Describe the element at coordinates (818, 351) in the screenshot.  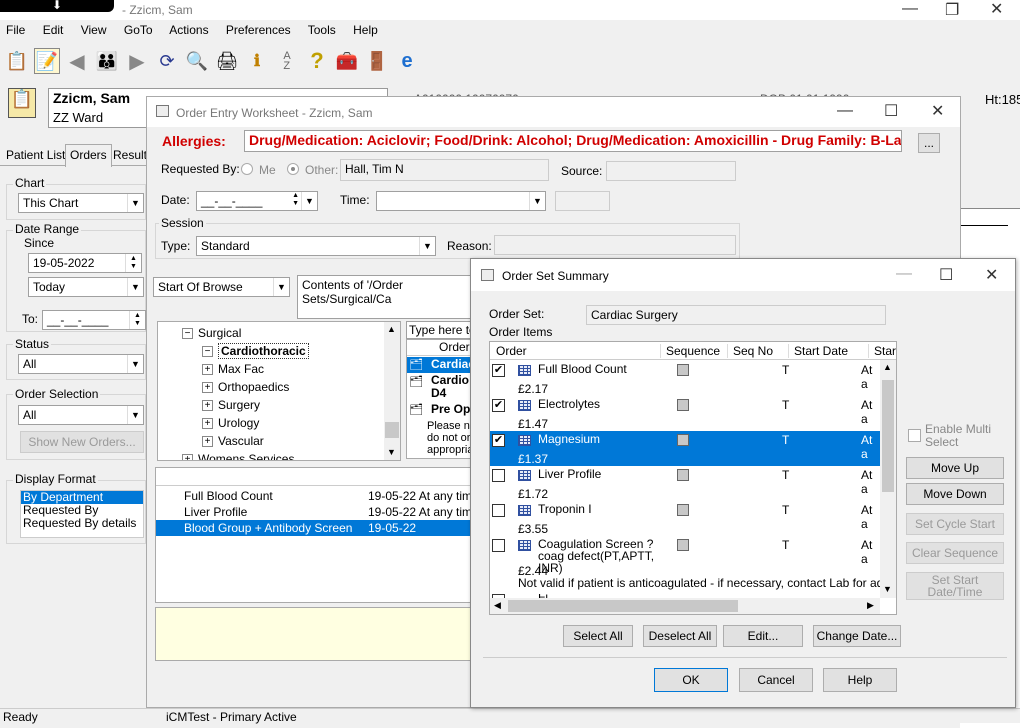
I see `col-start-date: Start Date` at that location.